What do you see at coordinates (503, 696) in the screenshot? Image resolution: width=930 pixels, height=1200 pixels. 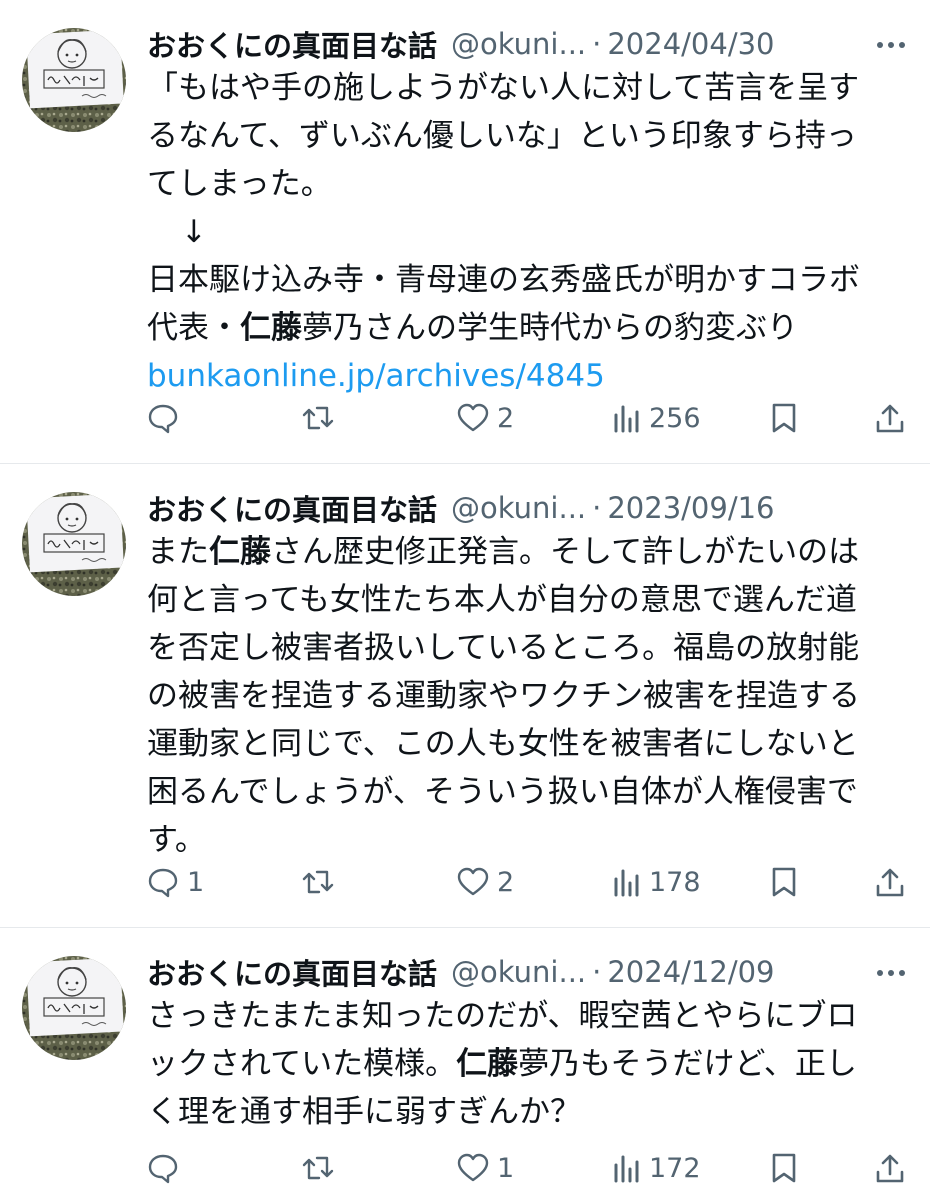 I see `text-line: の被害を捏造する運動家やワクチン被害を捏造する` at bounding box center [503, 696].